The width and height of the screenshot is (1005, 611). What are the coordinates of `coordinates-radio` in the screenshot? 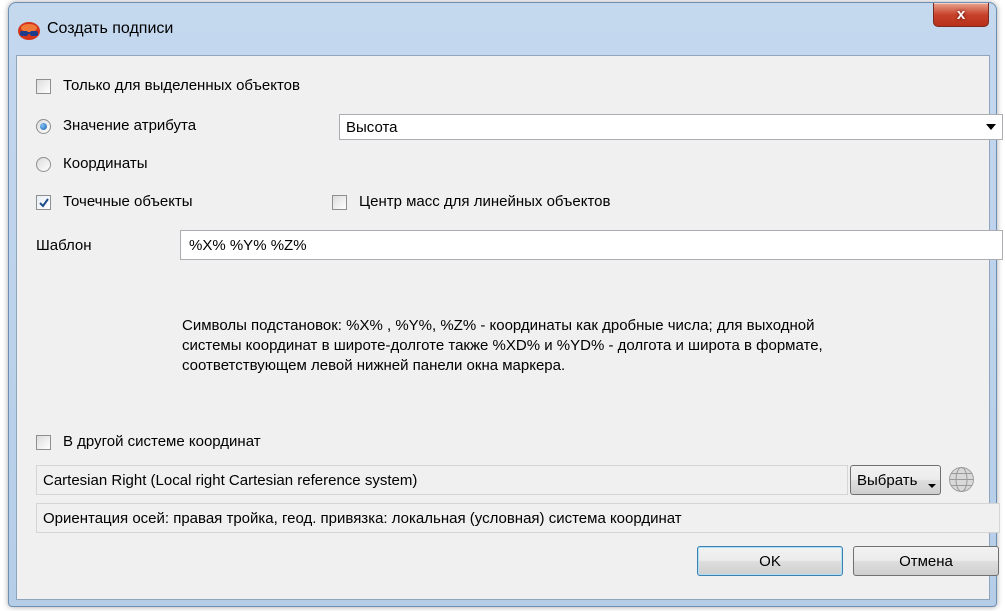 It's located at (43, 164).